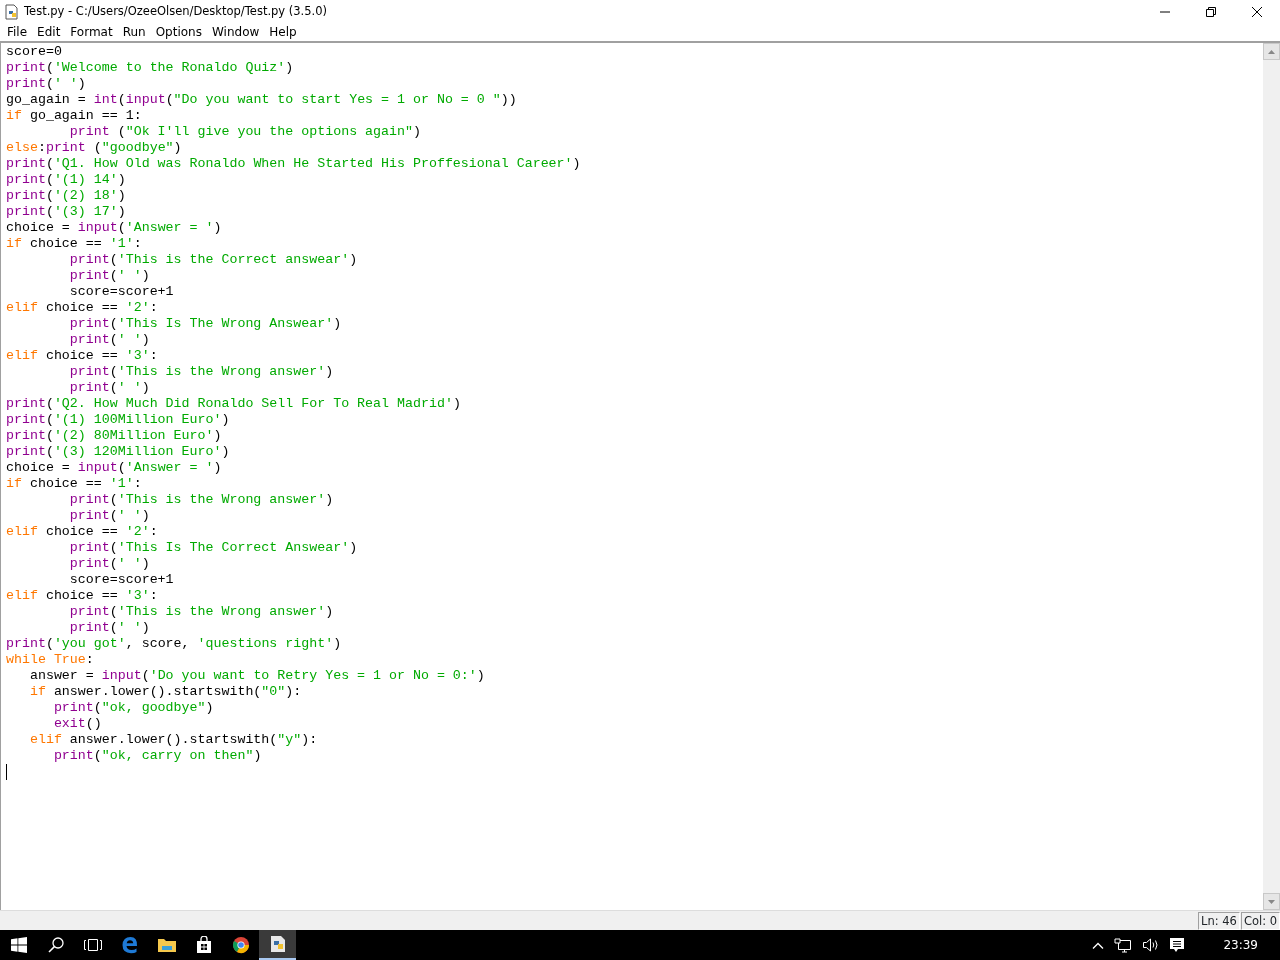  What do you see at coordinates (55, 945) in the screenshot?
I see `search-icon` at bounding box center [55, 945].